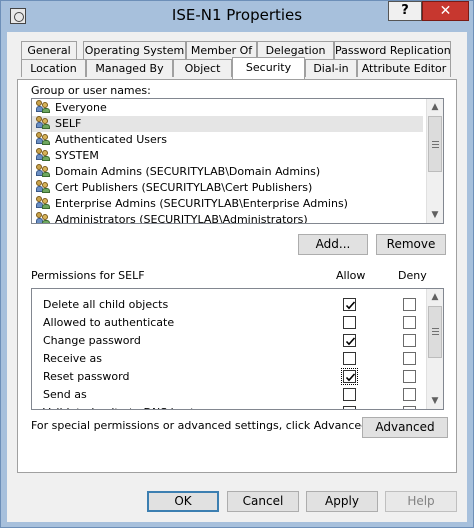 The width and height of the screenshot is (474, 528). Describe the element at coordinates (68, 123) in the screenshot. I see `user-name-text: SELF` at that location.